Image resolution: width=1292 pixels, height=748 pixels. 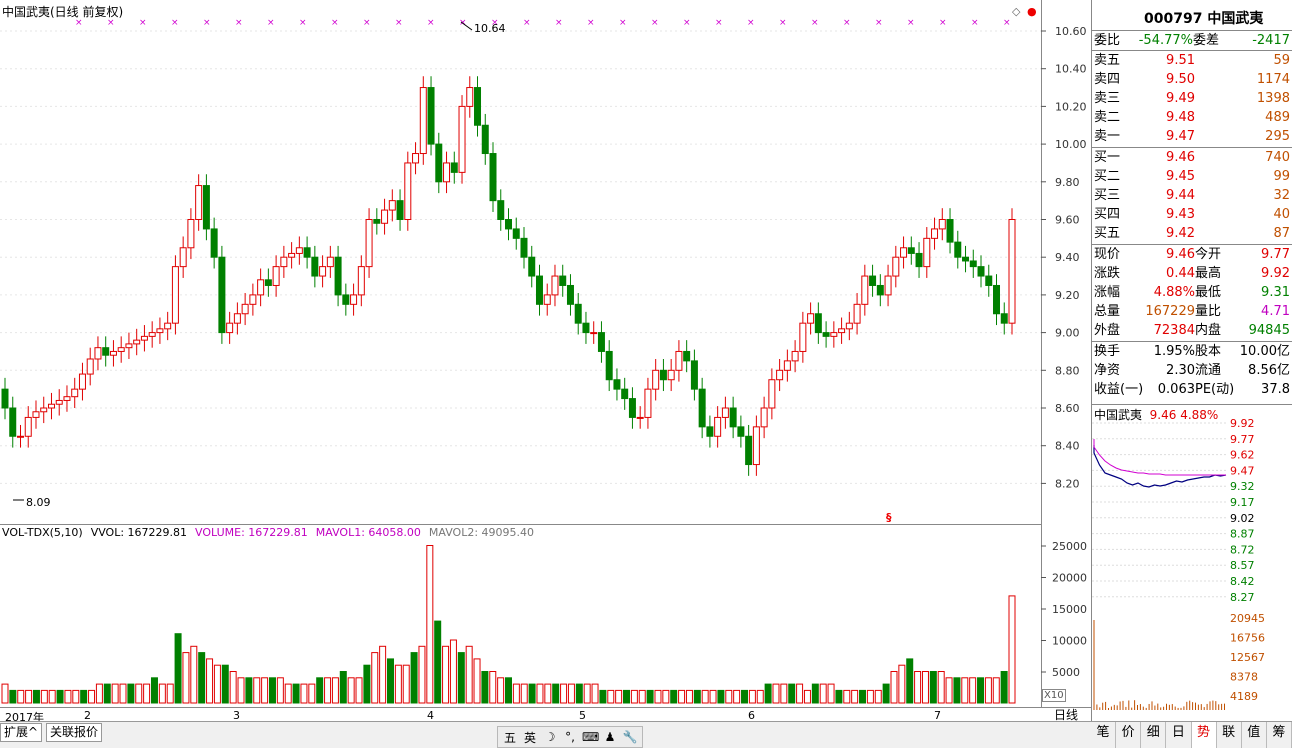 What do you see at coordinates (1192, 214) in the screenshot?
I see `buys-row: 买四 9.43 40` at bounding box center [1192, 214].